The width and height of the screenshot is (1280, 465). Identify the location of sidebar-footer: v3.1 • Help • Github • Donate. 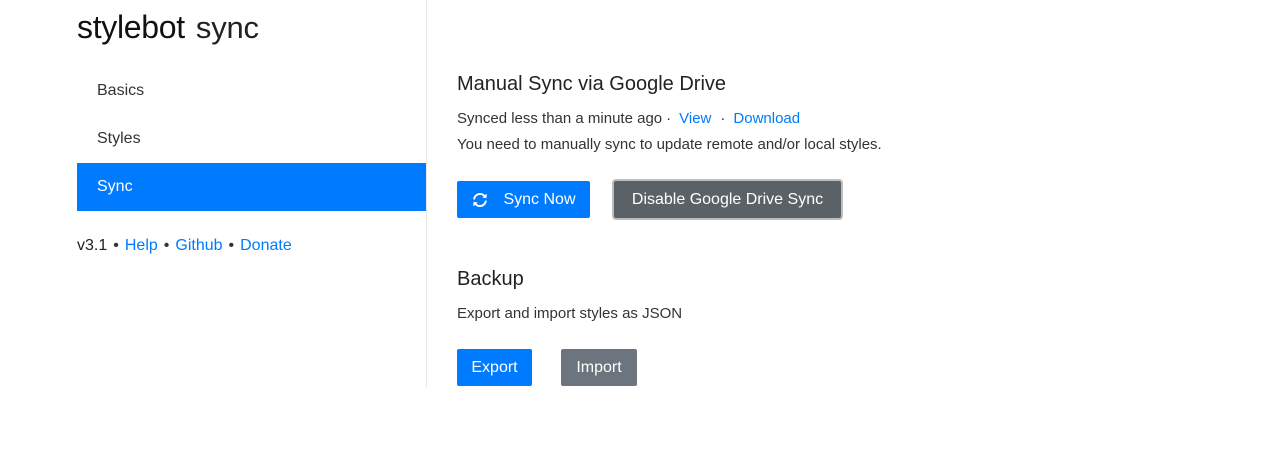
(184, 246).